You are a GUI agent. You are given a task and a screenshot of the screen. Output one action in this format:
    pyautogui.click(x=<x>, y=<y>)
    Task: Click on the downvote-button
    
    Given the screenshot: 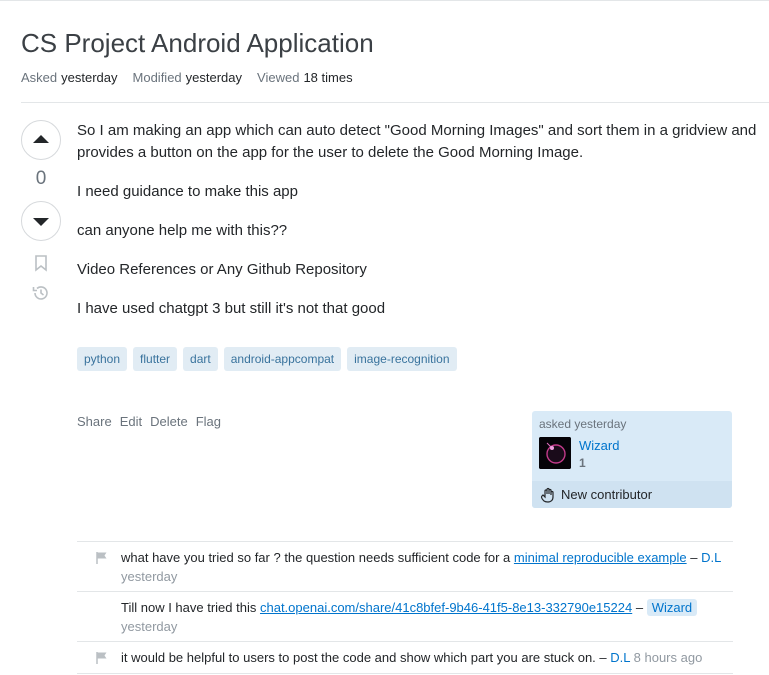 What is the action you would take?
    pyautogui.click(x=41, y=221)
    